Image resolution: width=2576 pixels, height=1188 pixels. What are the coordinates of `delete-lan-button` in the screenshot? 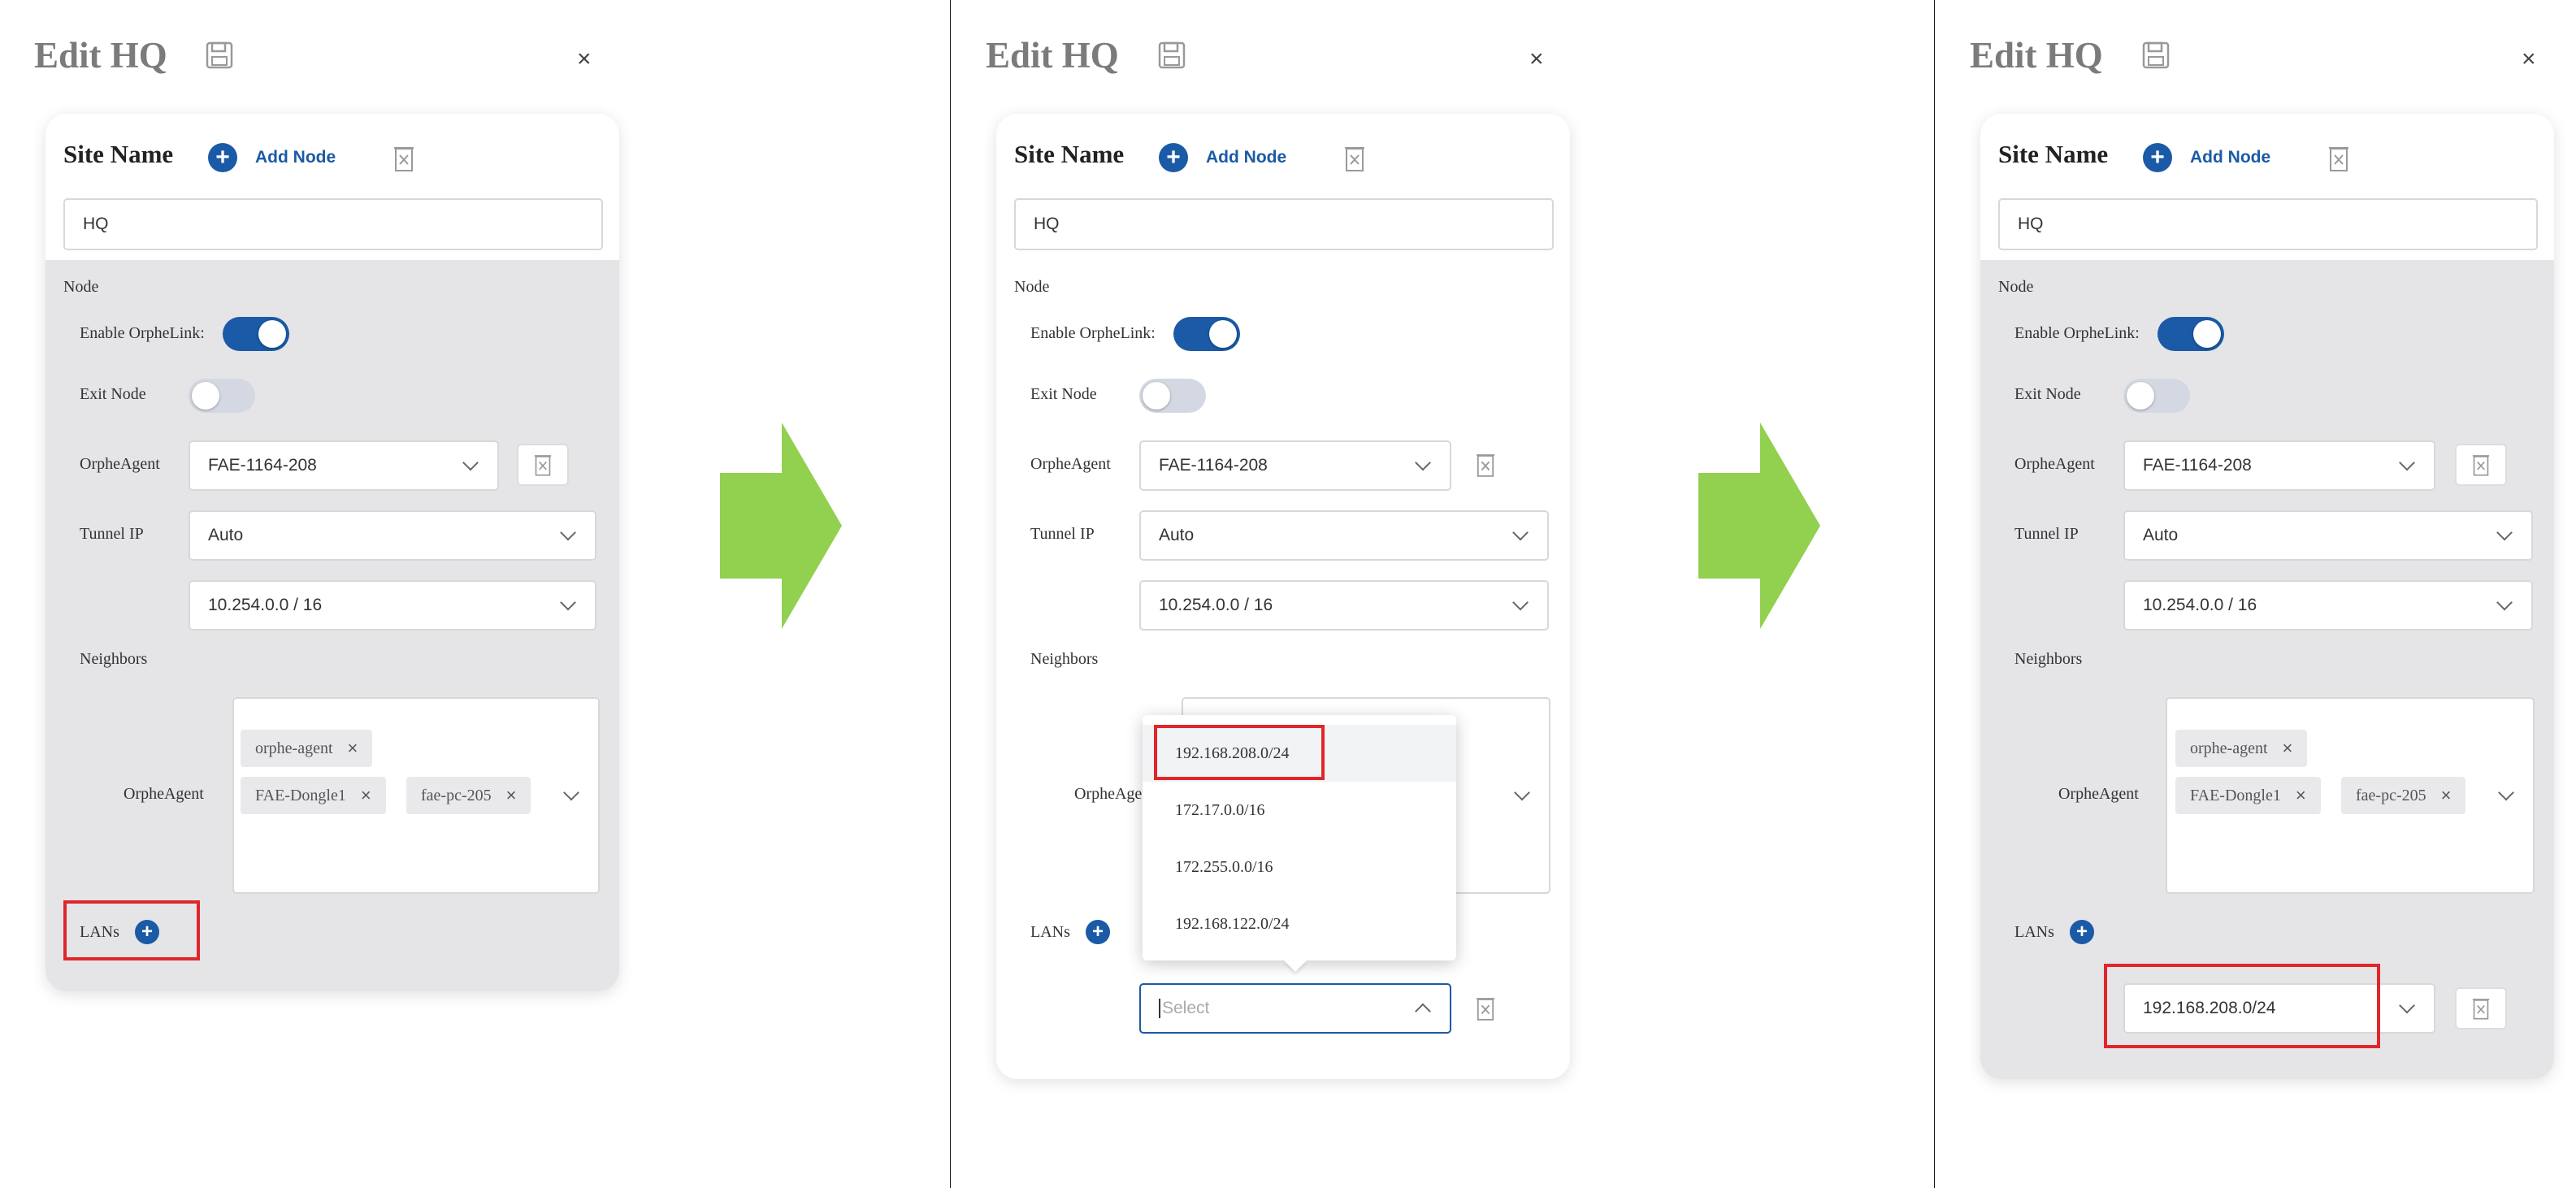 It's located at (2481, 1008).